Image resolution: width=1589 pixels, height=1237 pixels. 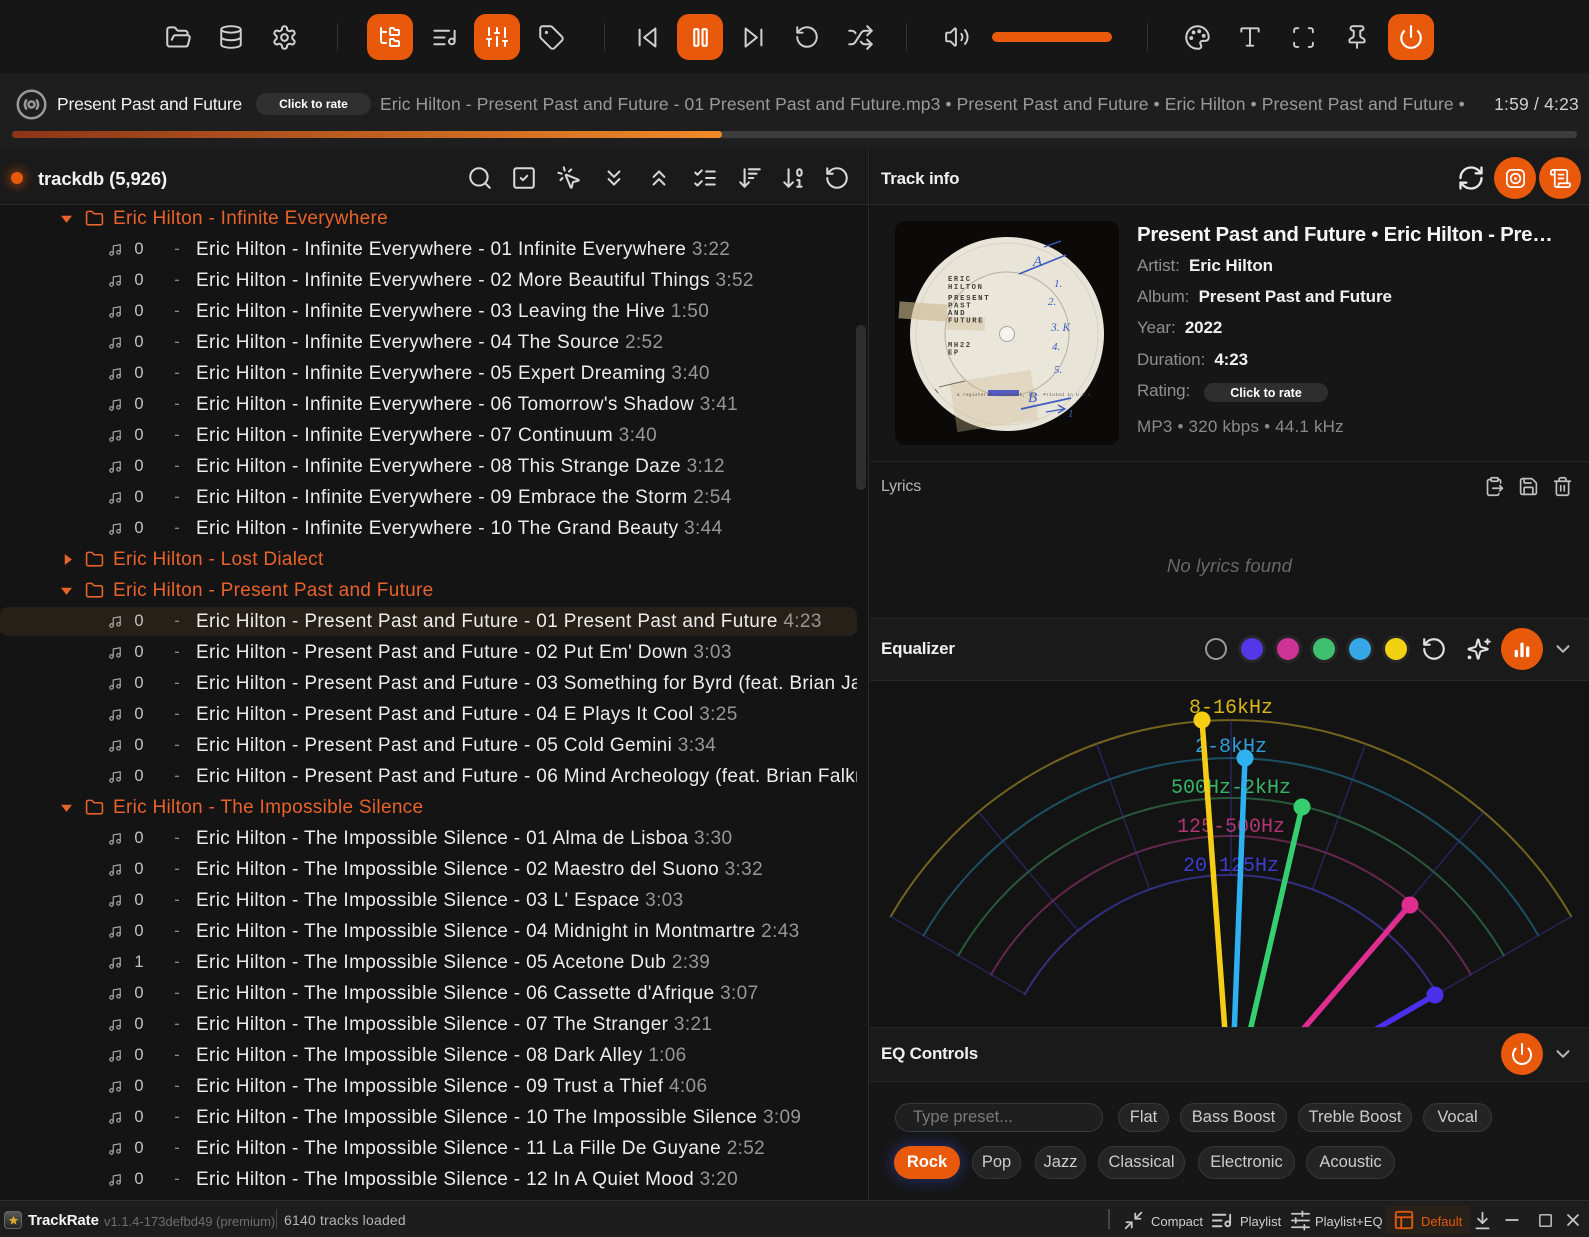 What do you see at coordinates (1056, 347) in the screenshot?
I see `svg-text: 4.` at bounding box center [1056, 347].